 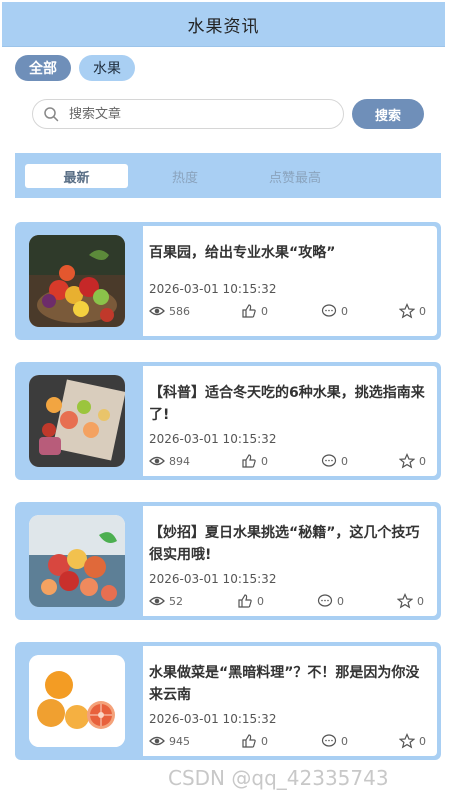 What do you see at coordinates (288, 461) in the screenshot?
I see `article-stats: 894 0 0 0` at bounding box center [288, 461].